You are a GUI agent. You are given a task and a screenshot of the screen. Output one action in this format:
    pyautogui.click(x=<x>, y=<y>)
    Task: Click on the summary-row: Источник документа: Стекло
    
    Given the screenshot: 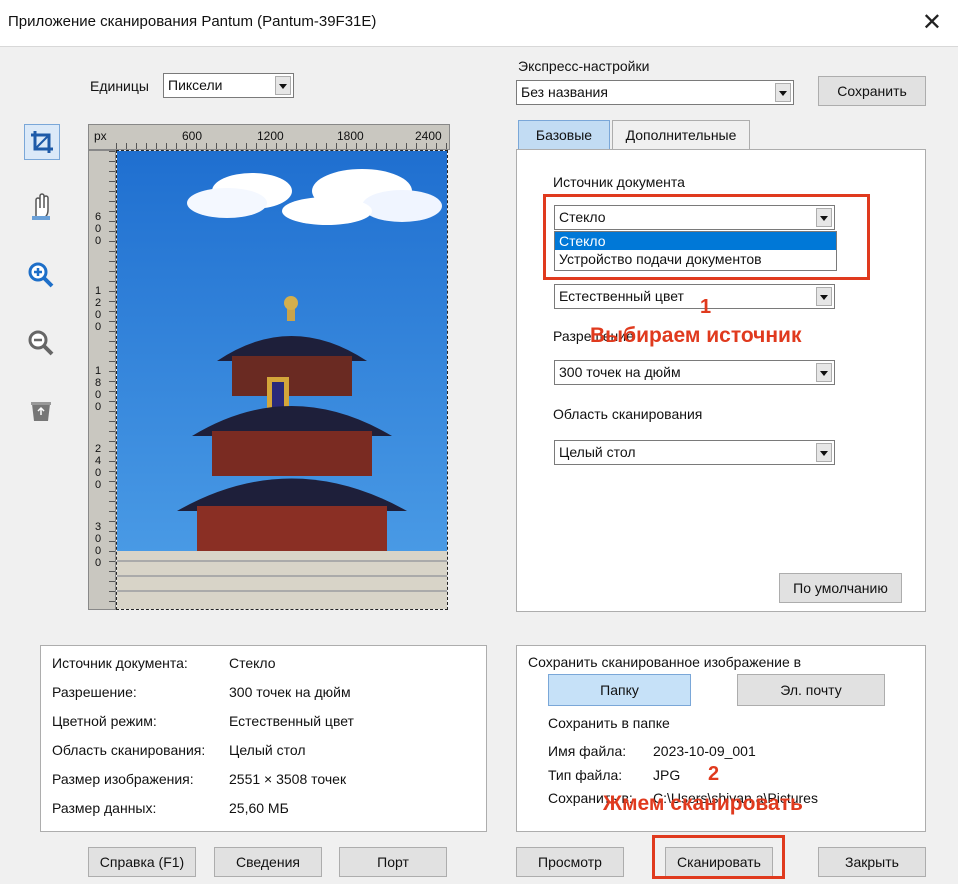 What is the action you would take?
    pyautogui.click(x=262, y=669)
    